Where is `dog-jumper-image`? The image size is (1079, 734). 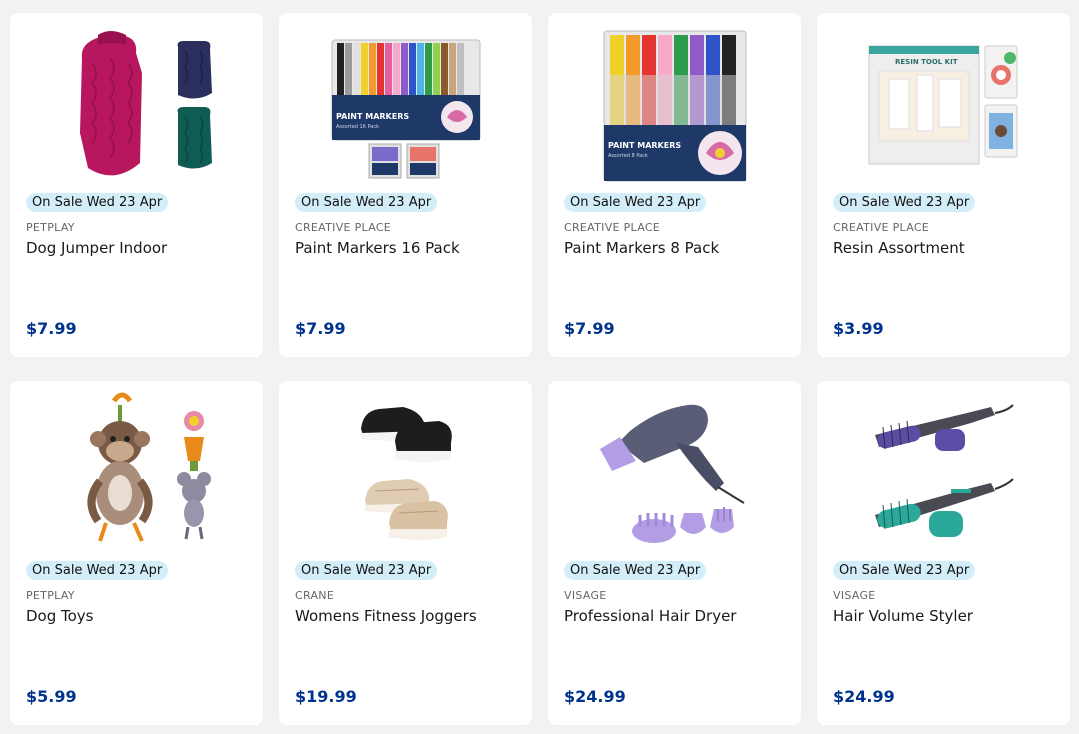
dog-jumper-image is located at coordinates (136, 103).